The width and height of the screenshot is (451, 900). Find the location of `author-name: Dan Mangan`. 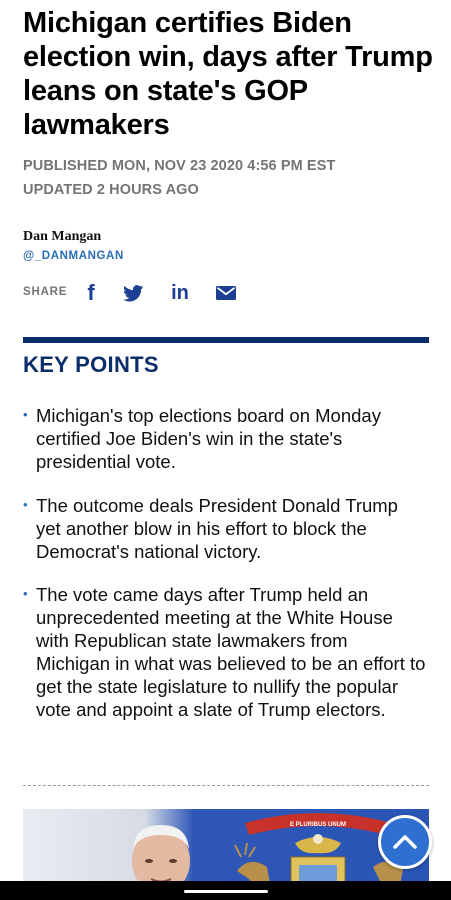

author-name: Dan Mangan is located at coordinates (62, 237).